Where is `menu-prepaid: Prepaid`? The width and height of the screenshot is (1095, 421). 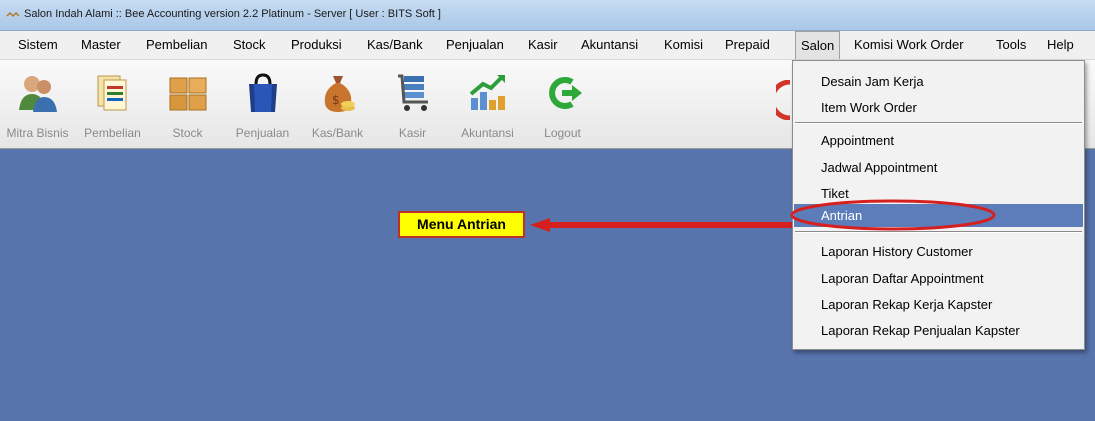
menu-prepaid: Prepaid is located at coordinates (747, 45).